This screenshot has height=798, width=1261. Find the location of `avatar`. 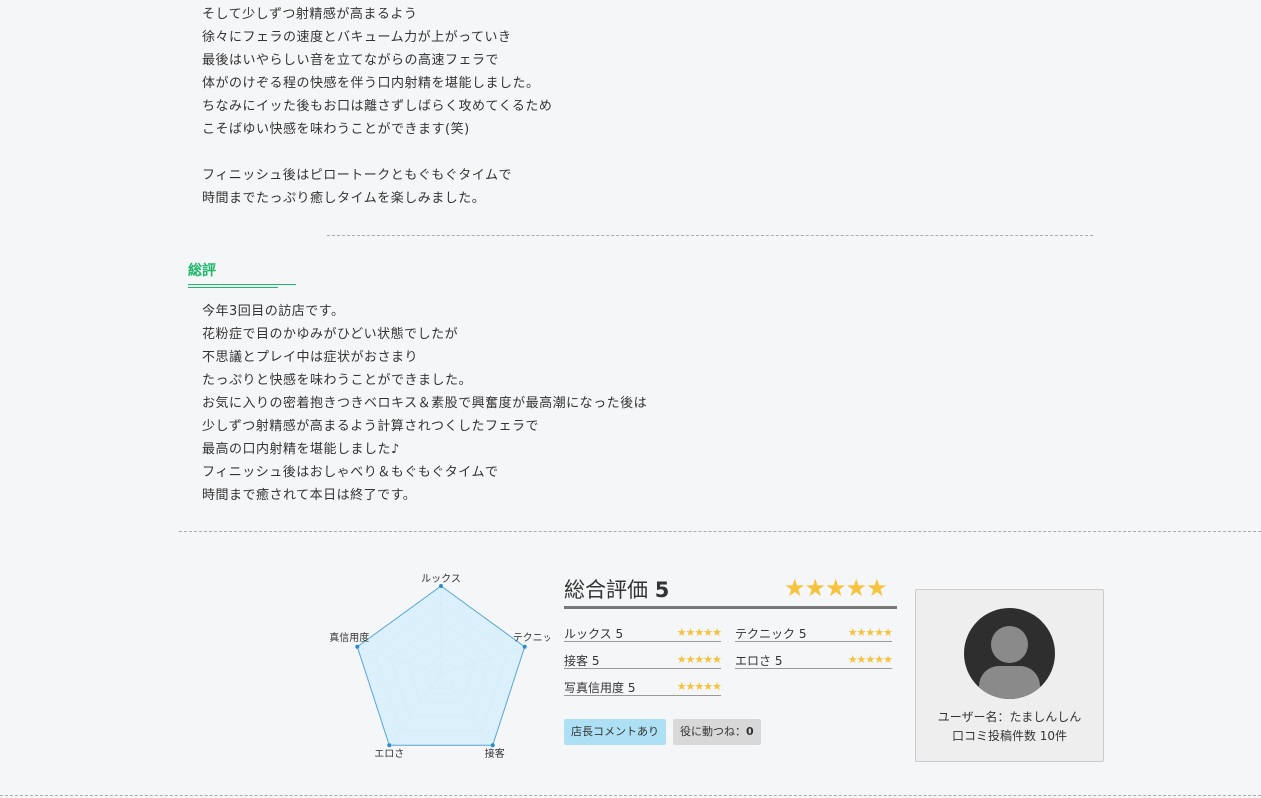

avatar is located at coordinates (1009, 653).